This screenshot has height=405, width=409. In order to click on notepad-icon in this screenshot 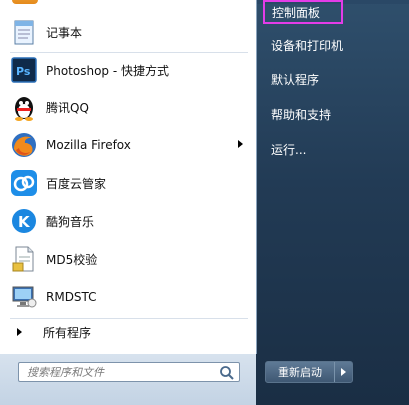, I will do `click(24, 32)`.